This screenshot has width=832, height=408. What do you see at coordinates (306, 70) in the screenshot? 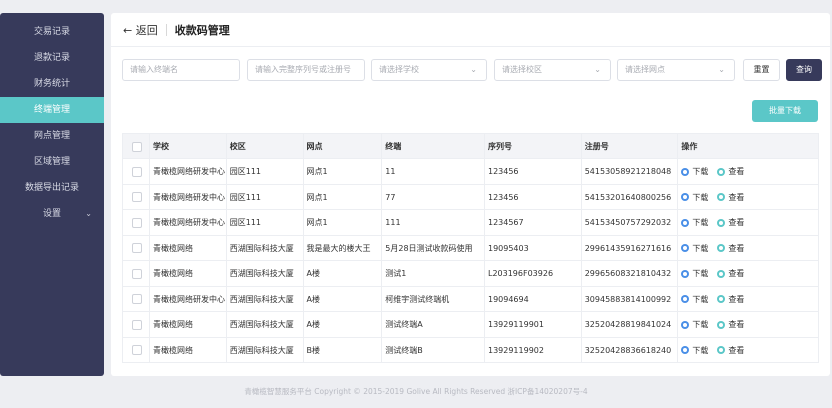
I see `serial-number-input: 请输入完整序列号或注册号` at bounding box center [306, 70].